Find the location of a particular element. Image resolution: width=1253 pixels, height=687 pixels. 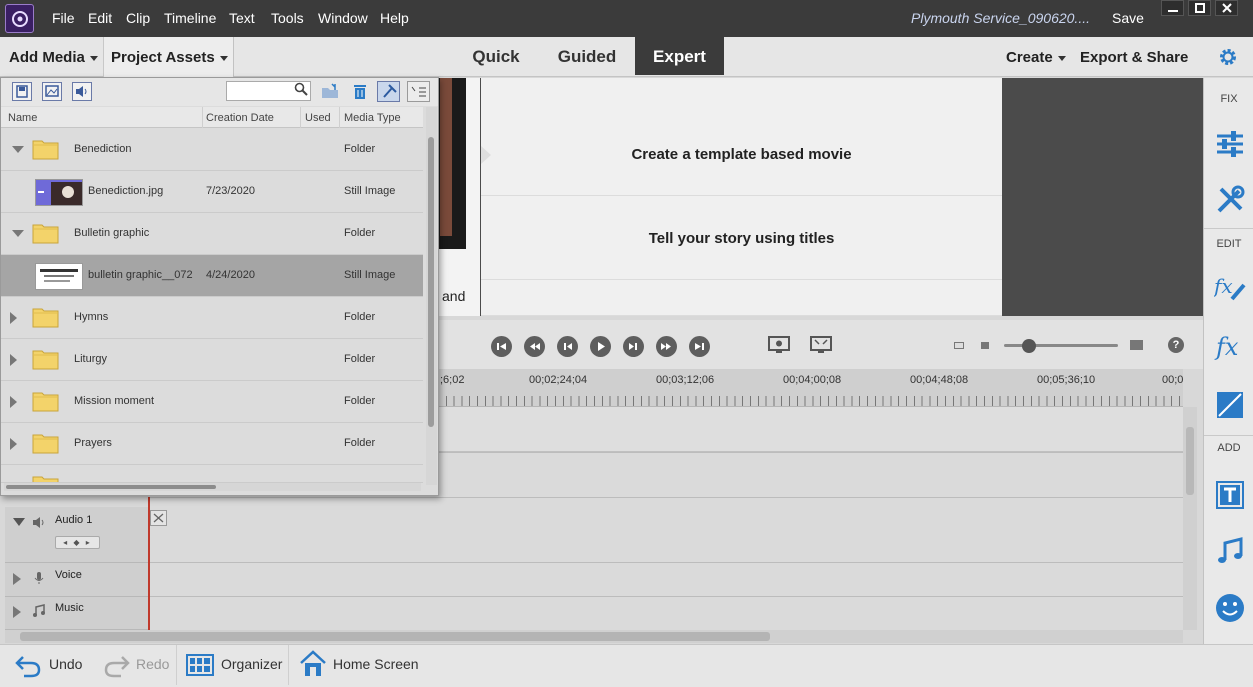

column-name: Name is located at coordinates (22, 118).